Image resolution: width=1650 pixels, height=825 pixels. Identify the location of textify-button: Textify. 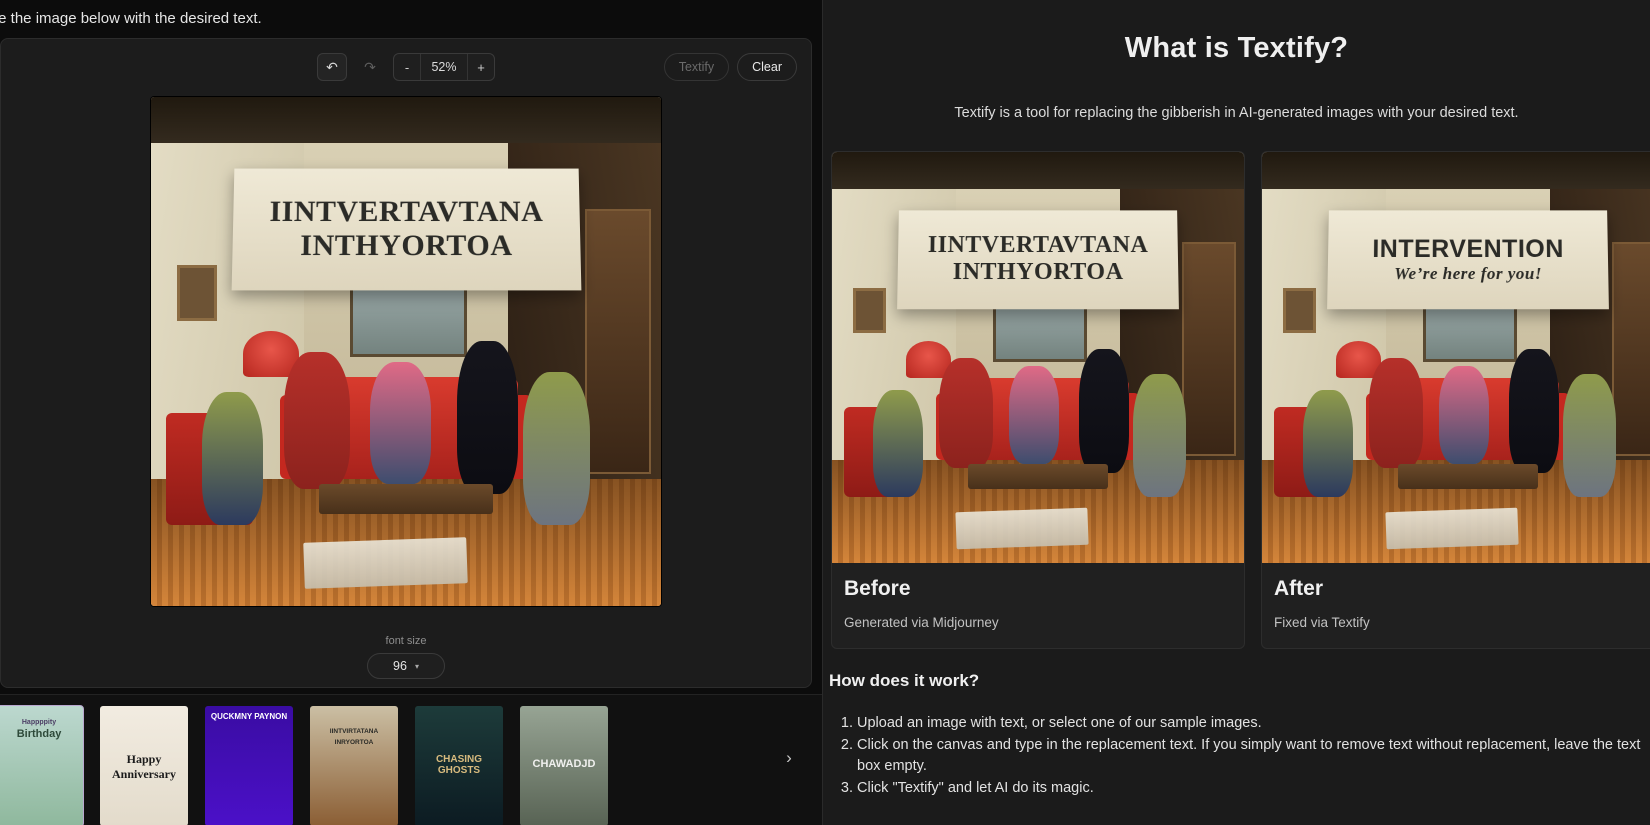
(696, 67).